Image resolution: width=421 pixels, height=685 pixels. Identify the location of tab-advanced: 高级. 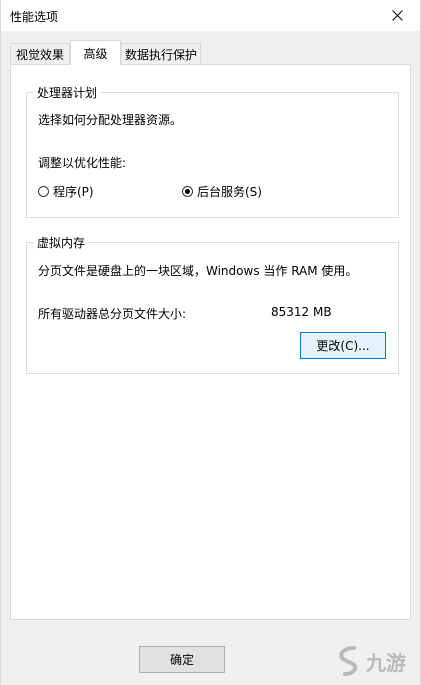
(95, 52).